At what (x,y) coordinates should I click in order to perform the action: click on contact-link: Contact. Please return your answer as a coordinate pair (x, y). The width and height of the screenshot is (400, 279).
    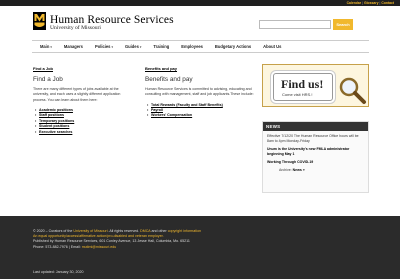
    Looking at the image, I should click on (387, 3).